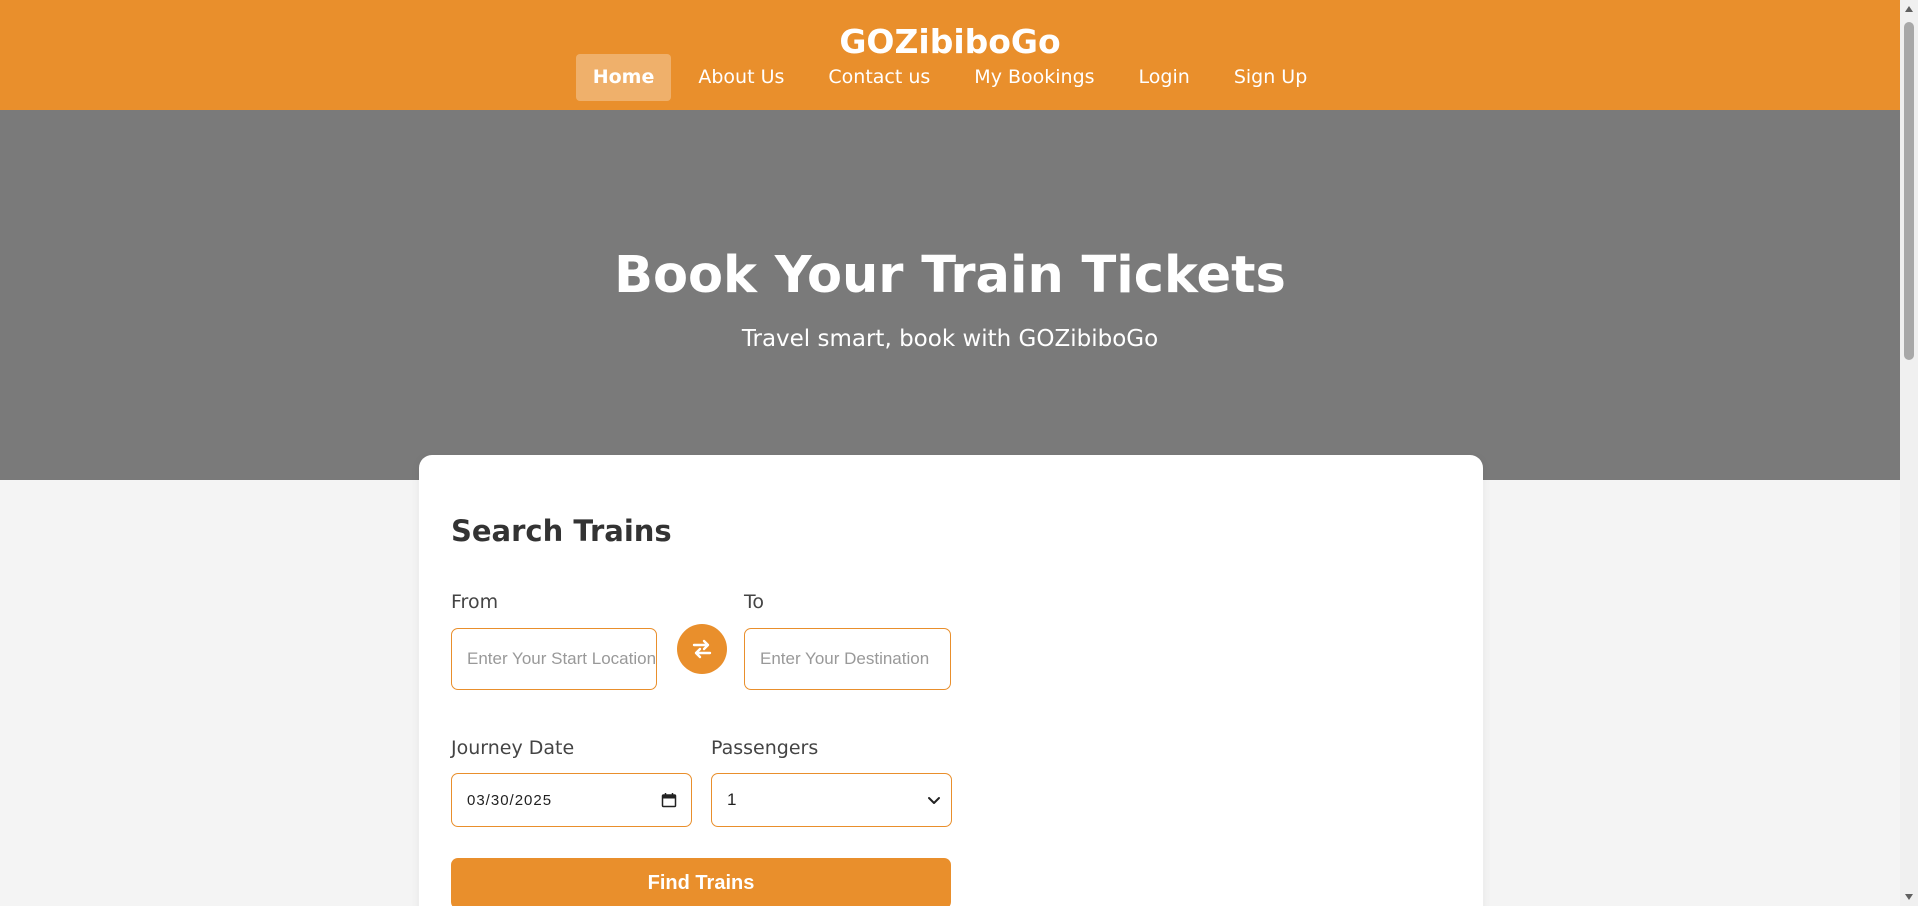 Image resolution: width=1918 pixels, height=906 pixels. Describe the element at coordinates (934, 800) in the screenshot. I see `chevron-down-icon` at that location.